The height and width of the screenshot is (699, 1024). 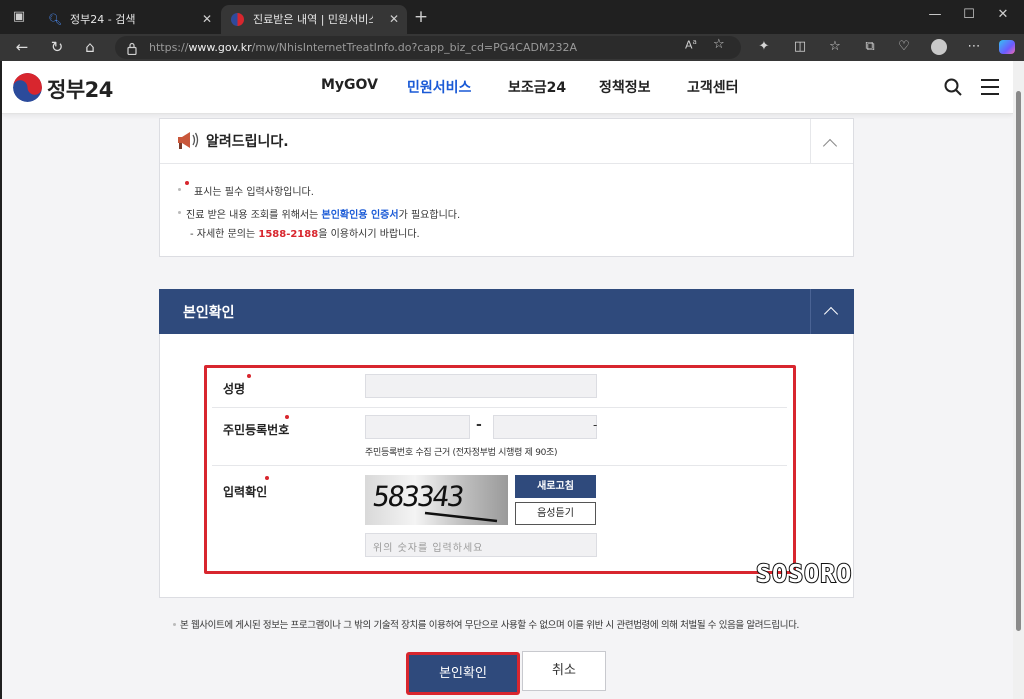 What do you see at coordinates (19, 17) in the screenshot?
I see `tab-actions-icon: ▣` at bounding box center [19, 17].